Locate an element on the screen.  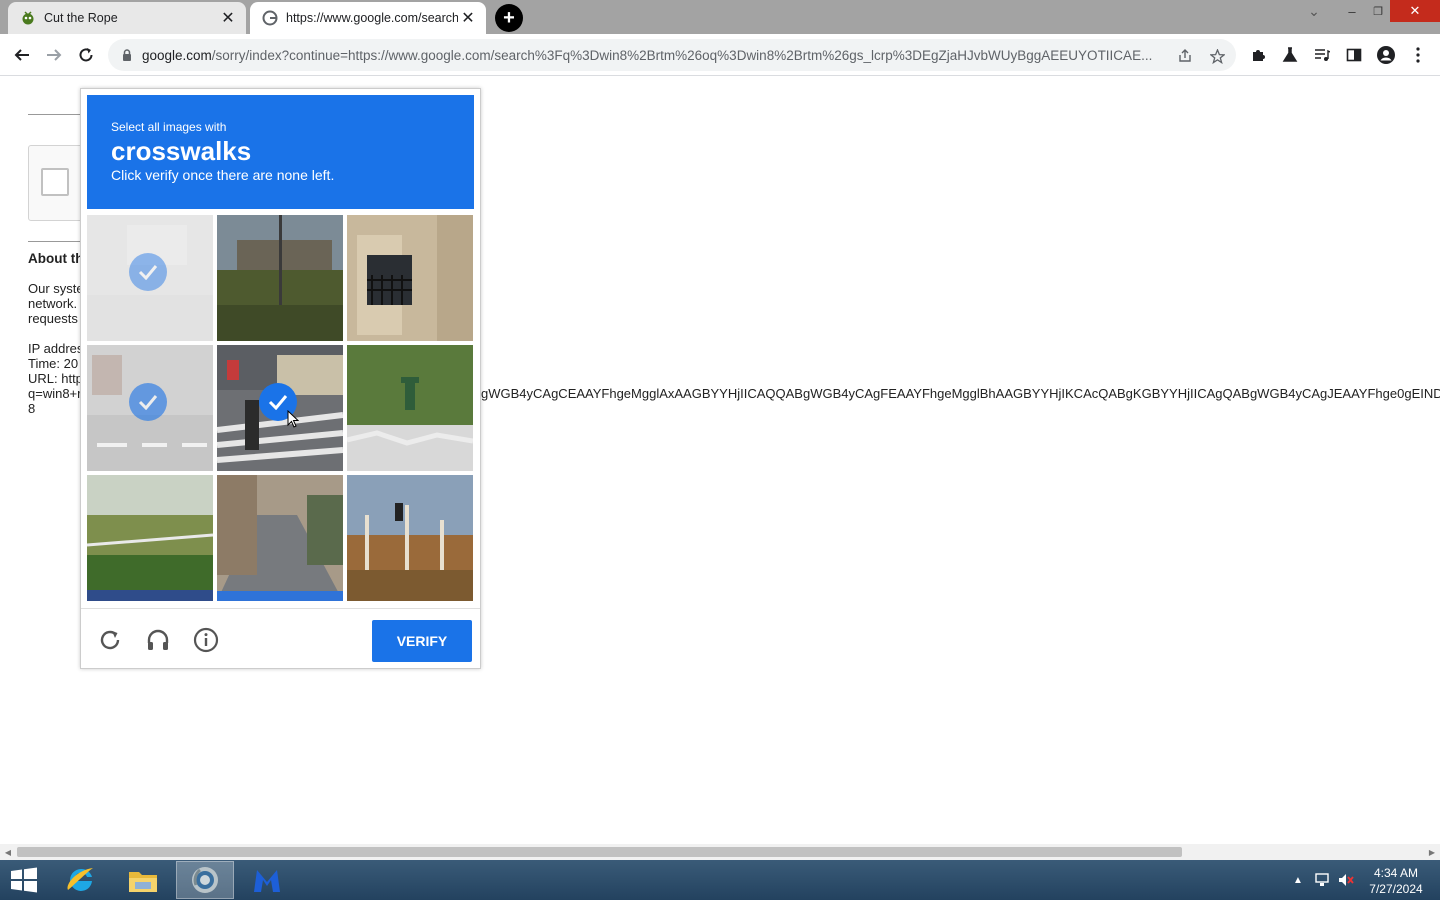
mouse-cursor-icon is located at coordinates (293, 421).